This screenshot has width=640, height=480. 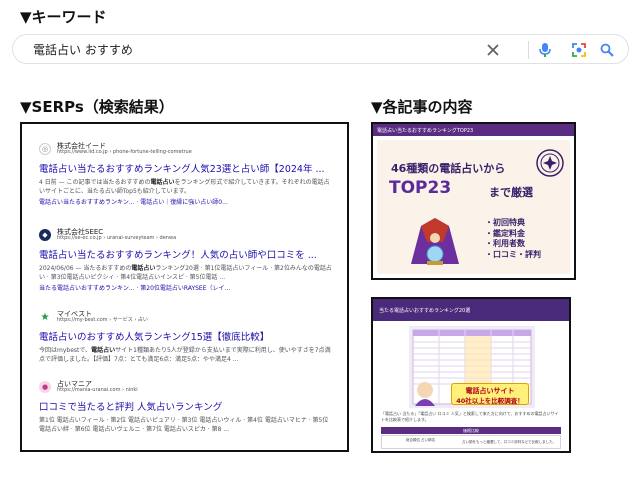 I want to click on bullet-item: ・鑑定料金, so click(x=505, y=233).